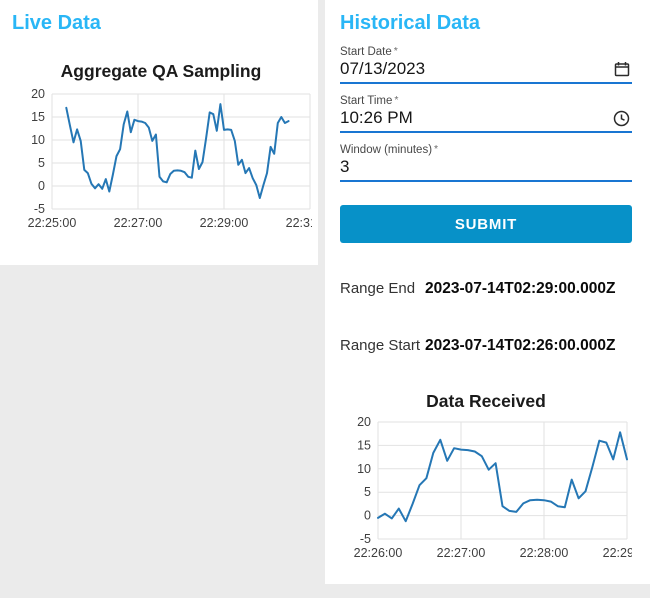  I want to click on window-minutes-input-row, so click(486, 169).